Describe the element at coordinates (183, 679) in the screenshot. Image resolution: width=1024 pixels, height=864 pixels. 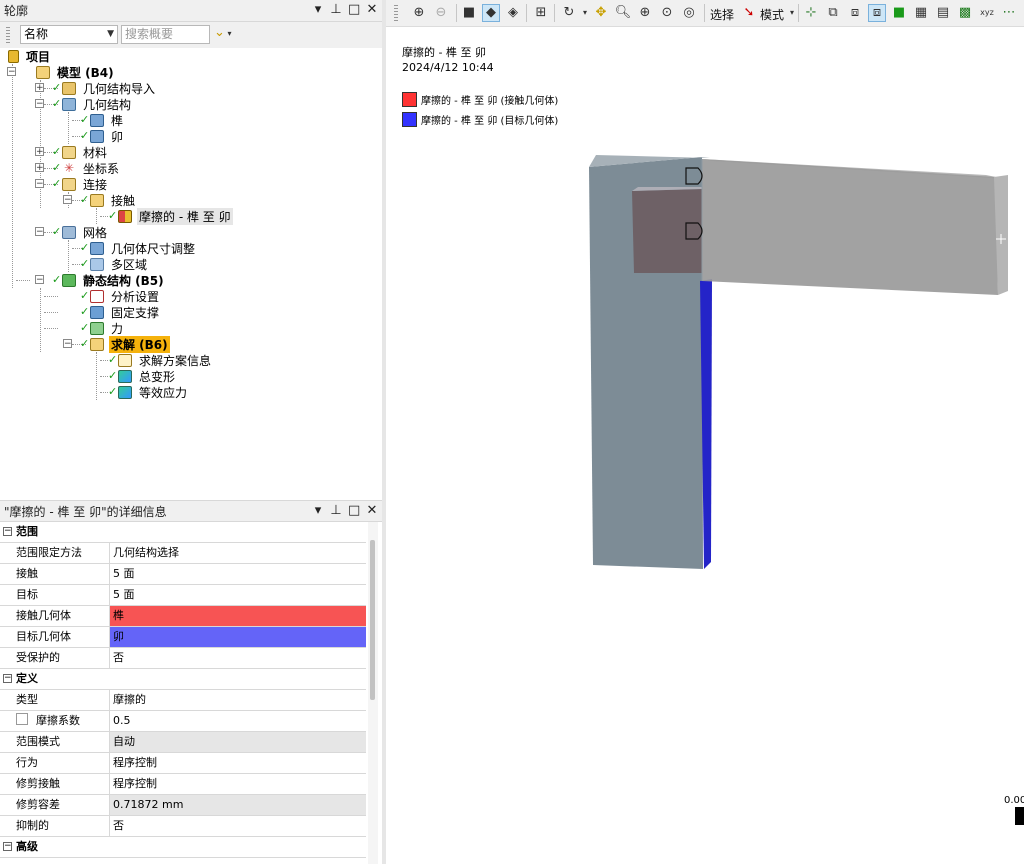
I see `details-section-header: − 定义` at that location.